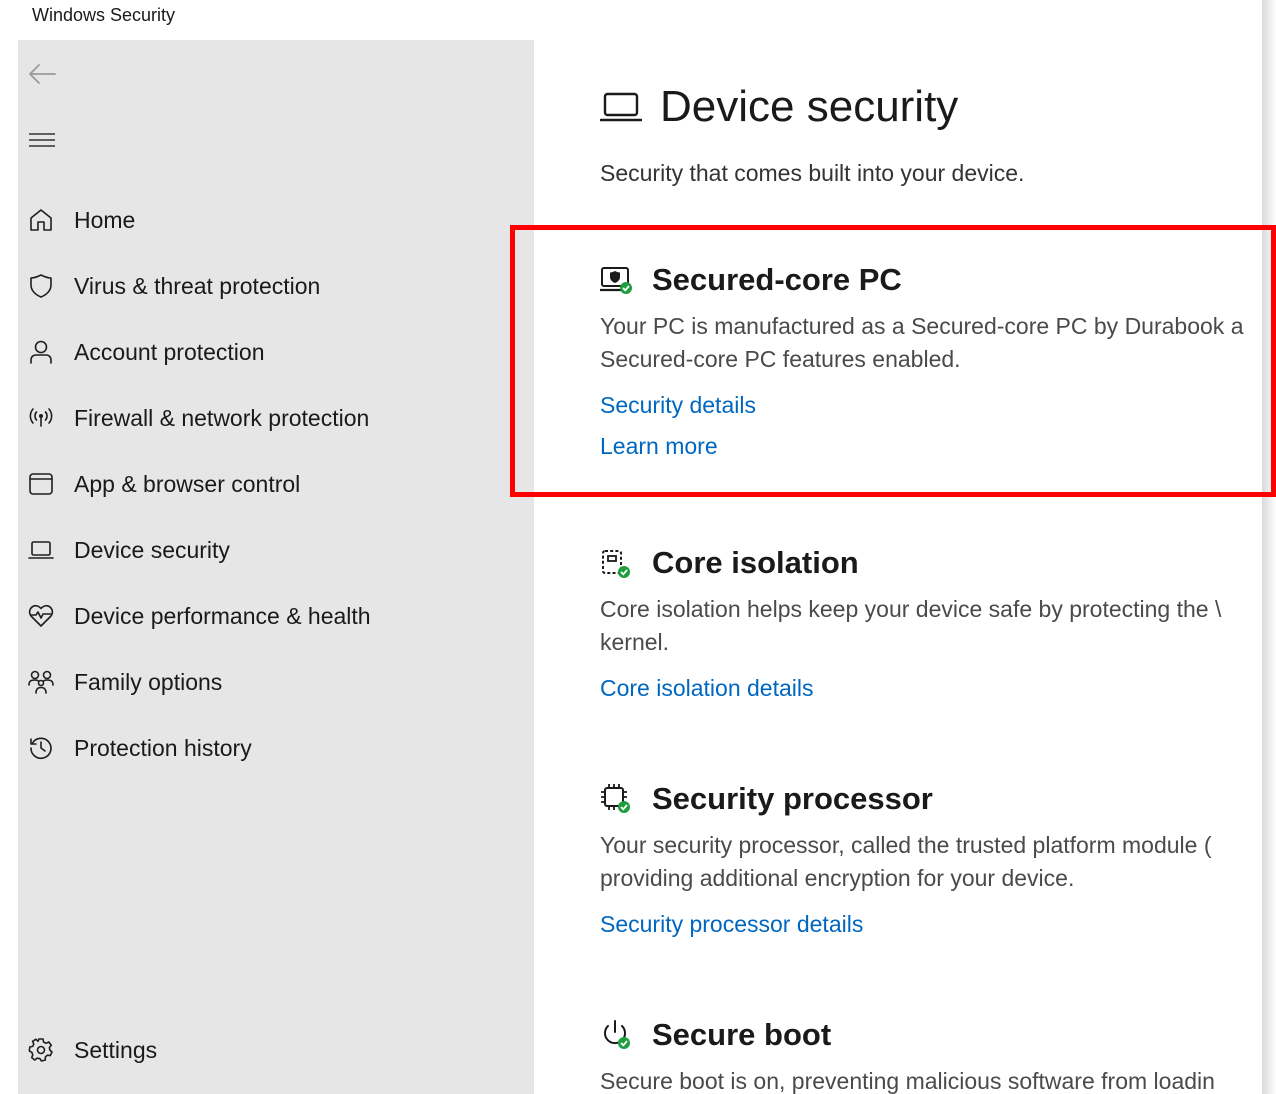 The width and height of the screenshot is (1276, 1094). Describe the element at coordinates (187, 483) in the screenshot. I see `sidebar-item-label: App & browser control` at that location.